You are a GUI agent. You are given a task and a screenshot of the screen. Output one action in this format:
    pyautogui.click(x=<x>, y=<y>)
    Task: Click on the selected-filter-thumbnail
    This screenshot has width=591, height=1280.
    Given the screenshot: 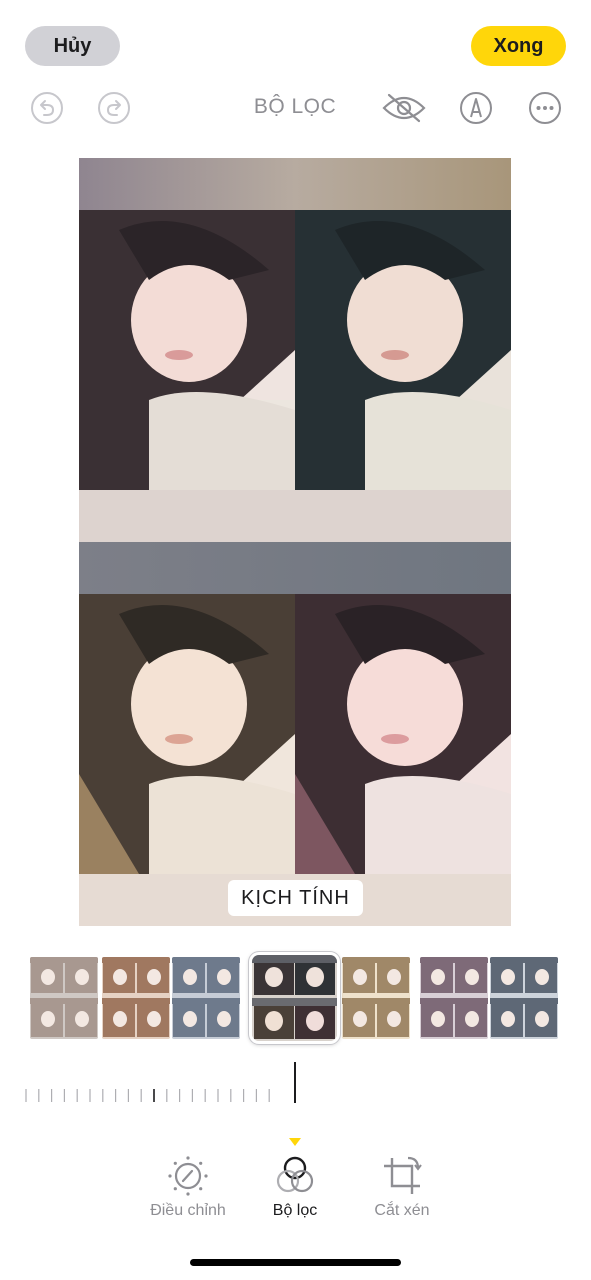 What is the action you would take?
    pyautogui.click(x=294, y=998)
    